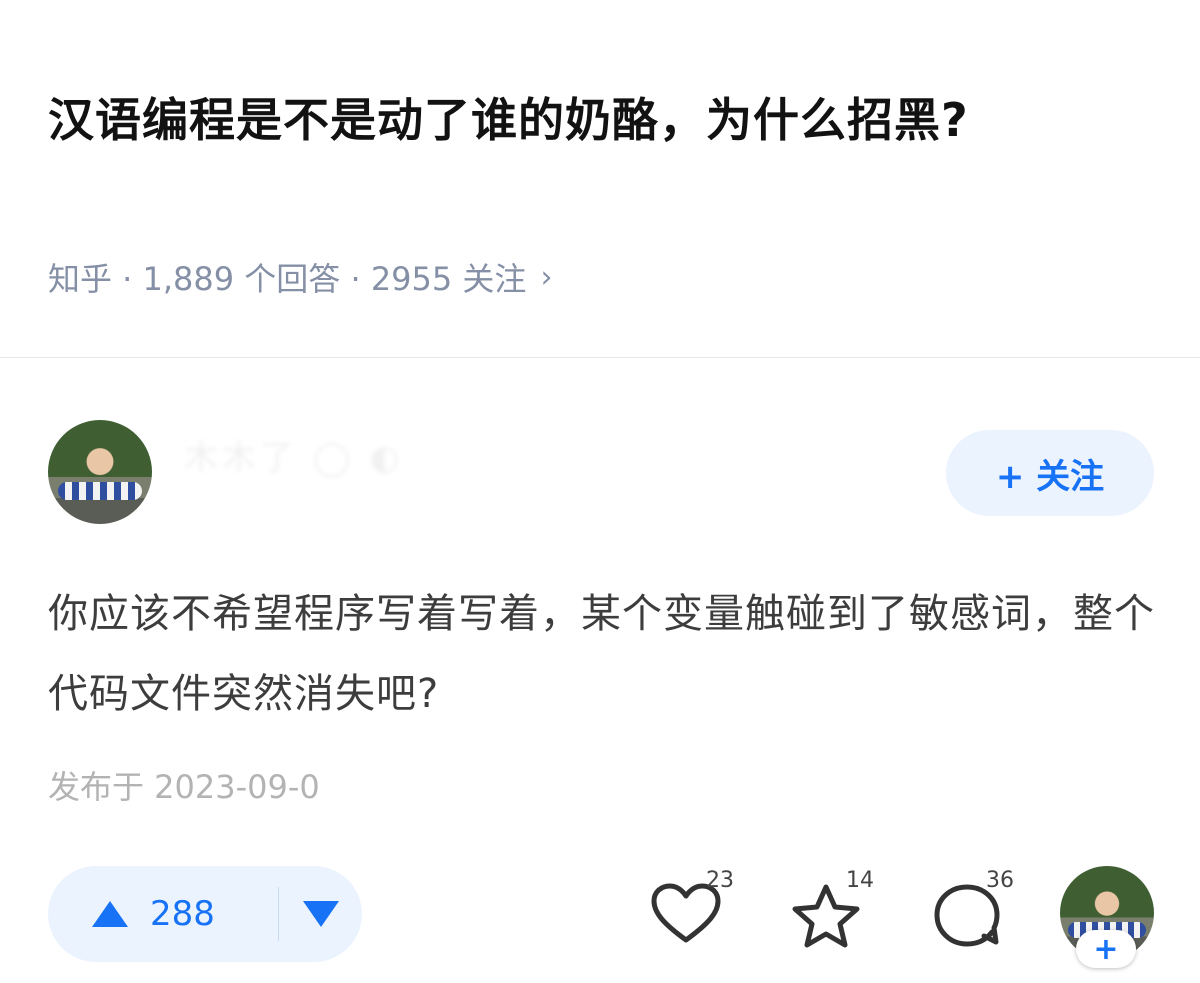  I want to click on chevron-right-icon: ›, so click(546, 277).